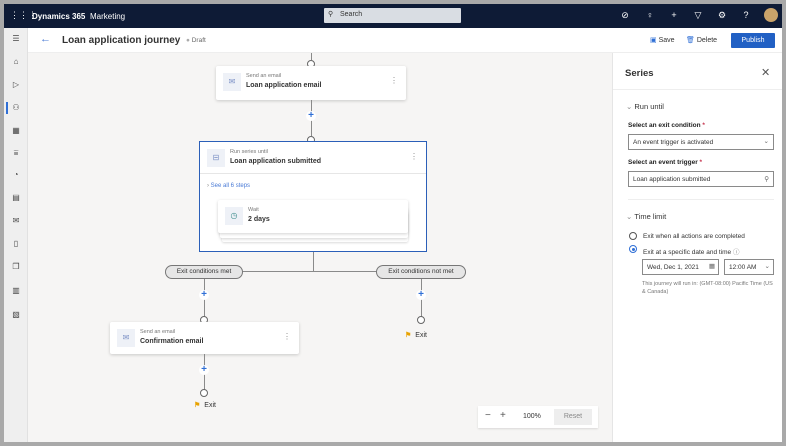  I want to click on panel-title: Series, so click(639, 73).